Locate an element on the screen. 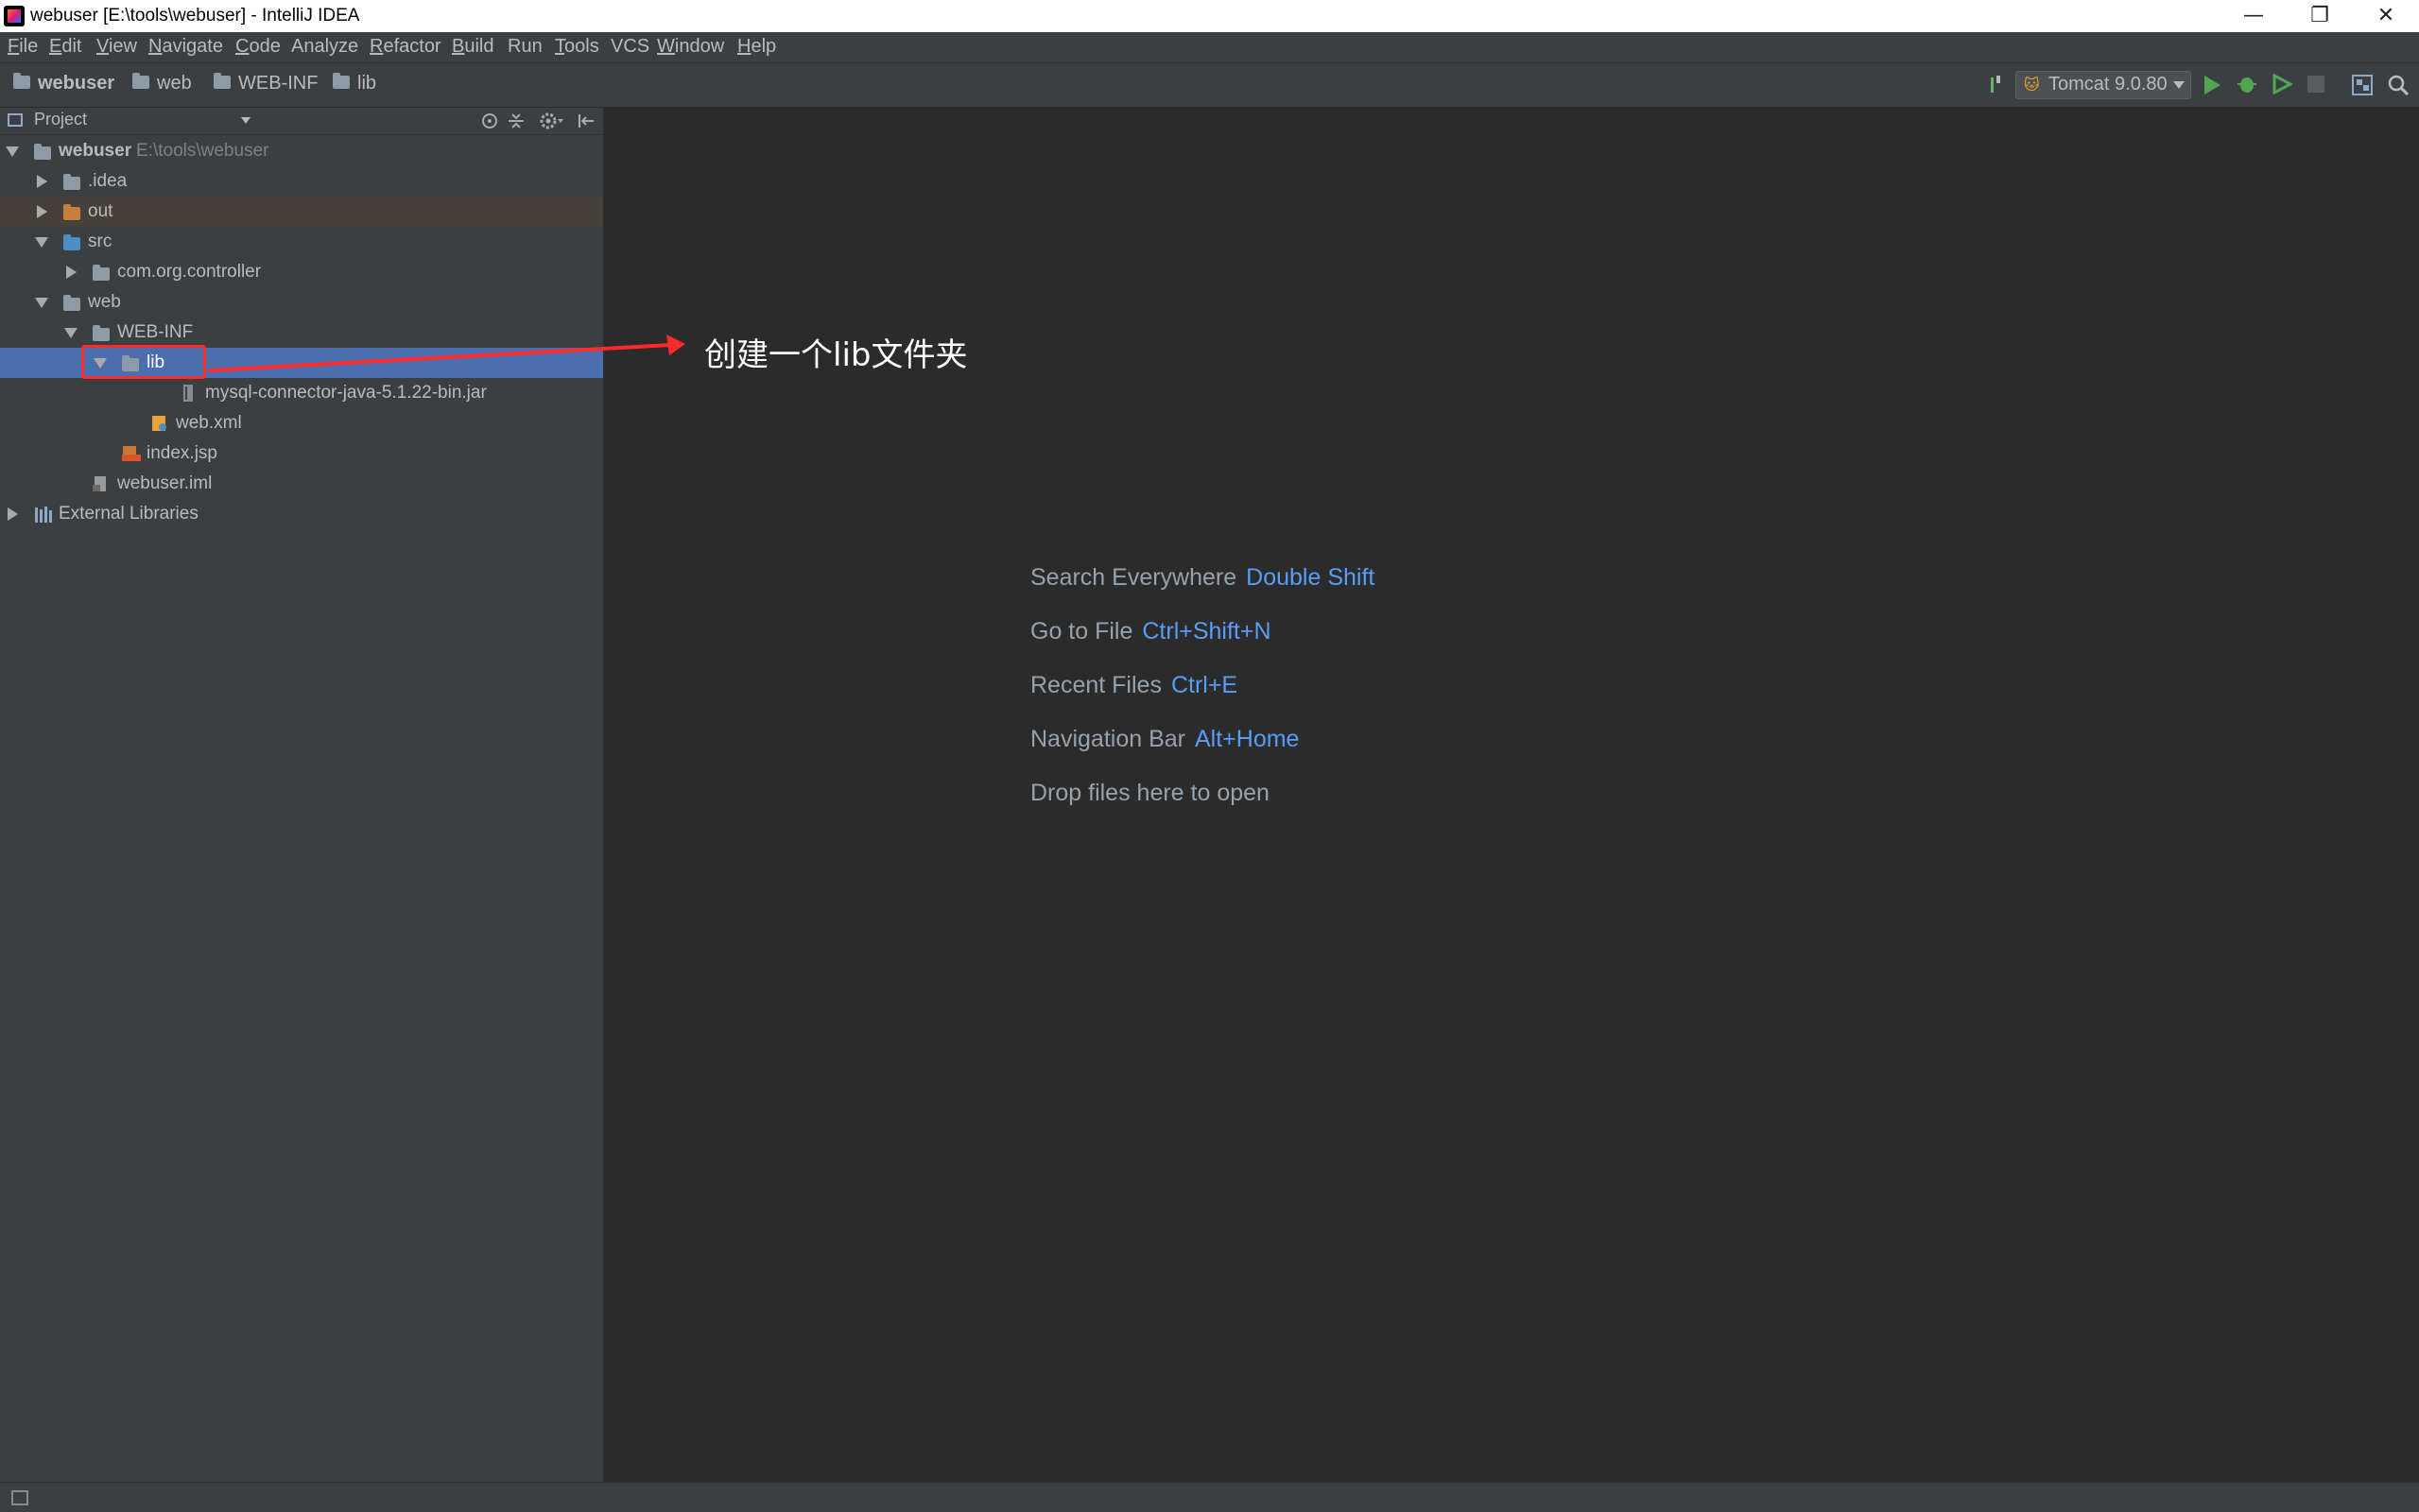  menu-analyze: Analyze is located at coordinates (325, 47).